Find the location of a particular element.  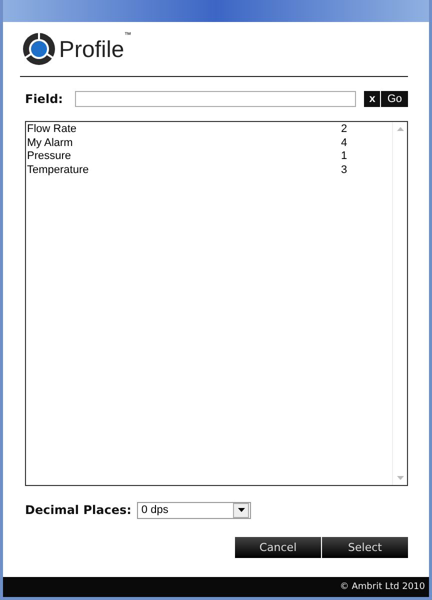

item-count: 3 is located at coordinates (344, 170).